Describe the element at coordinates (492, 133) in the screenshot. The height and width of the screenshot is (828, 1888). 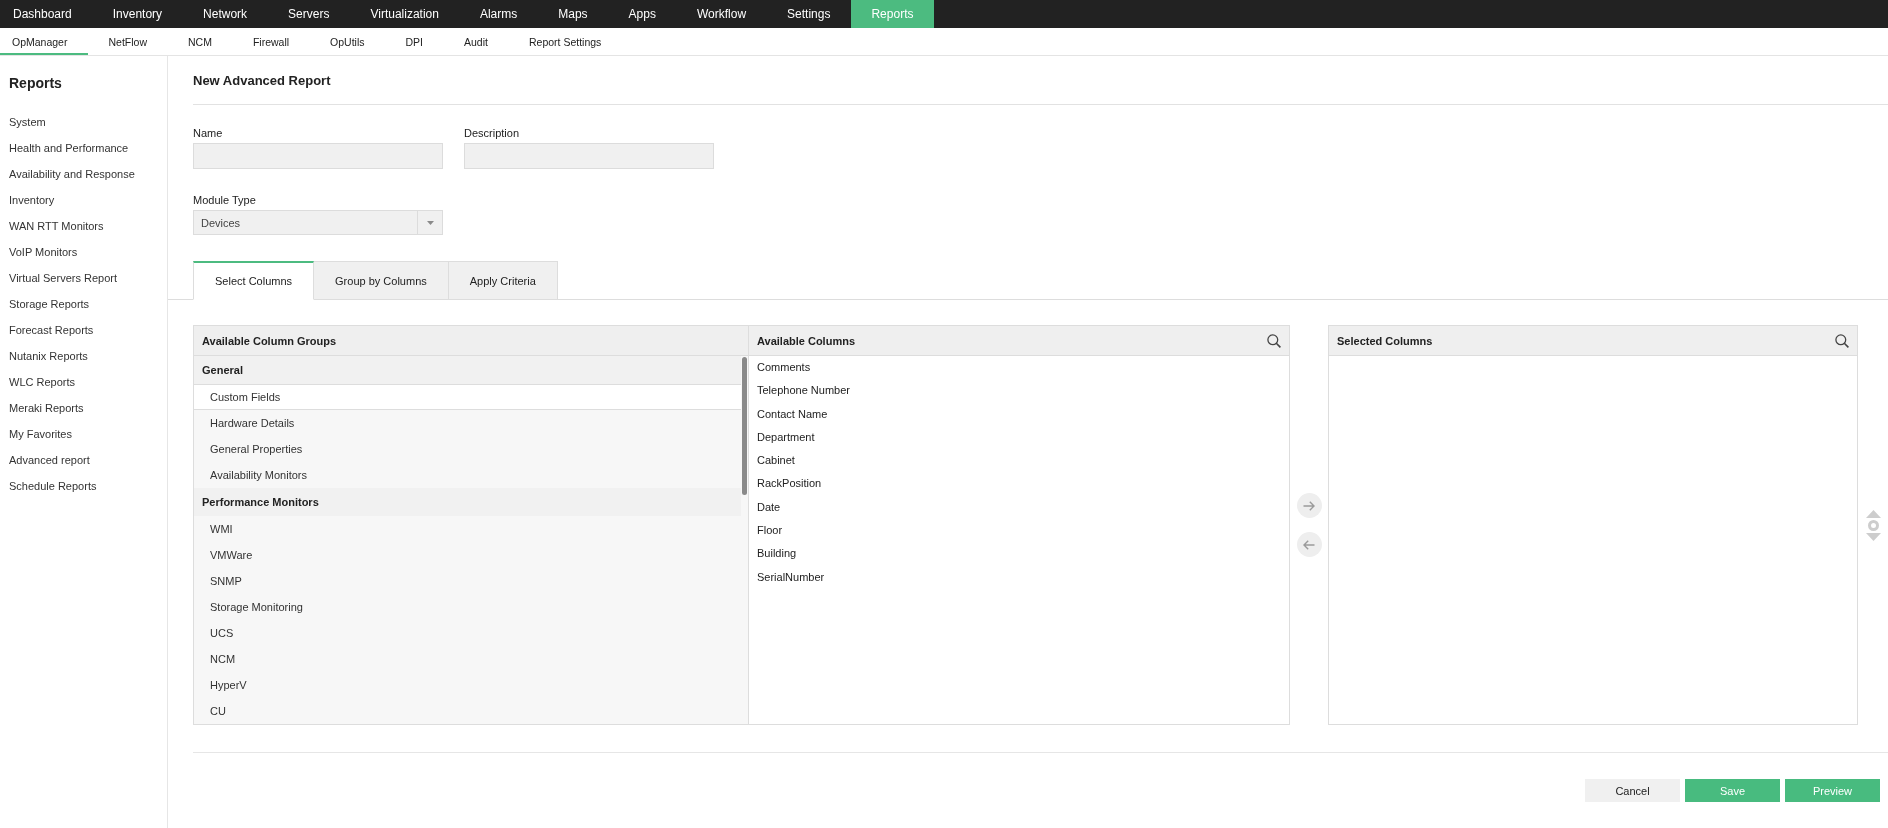
I see `description-label: Description` at that location.